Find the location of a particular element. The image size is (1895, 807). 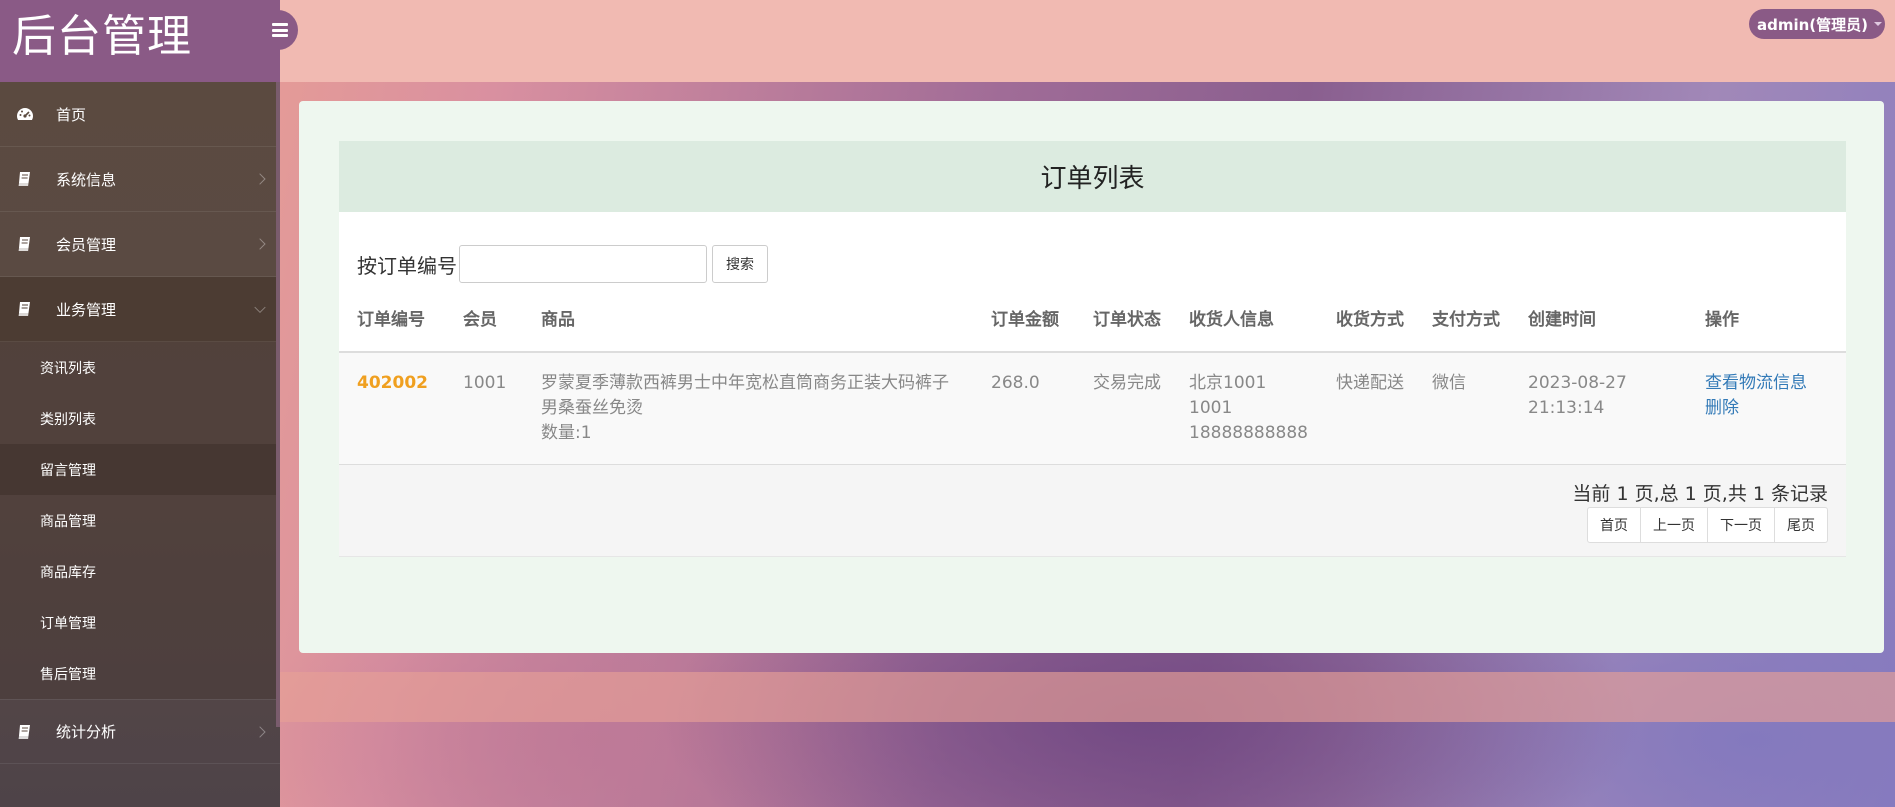

column-header-actions: 操作 is located at coordinates (1766, 330).